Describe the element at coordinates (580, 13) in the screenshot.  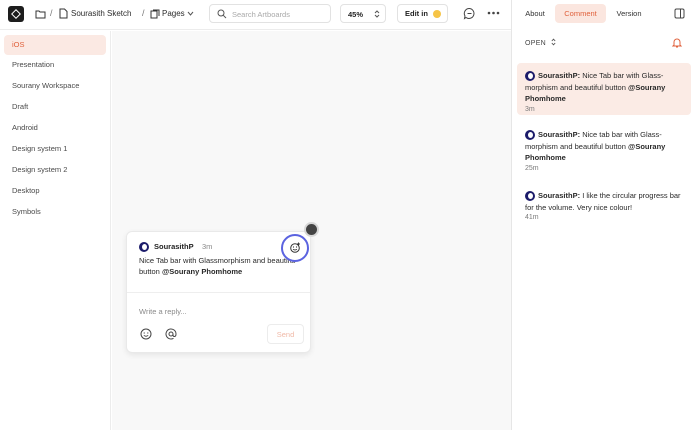
I see `tab-comment: Comment` at that location.